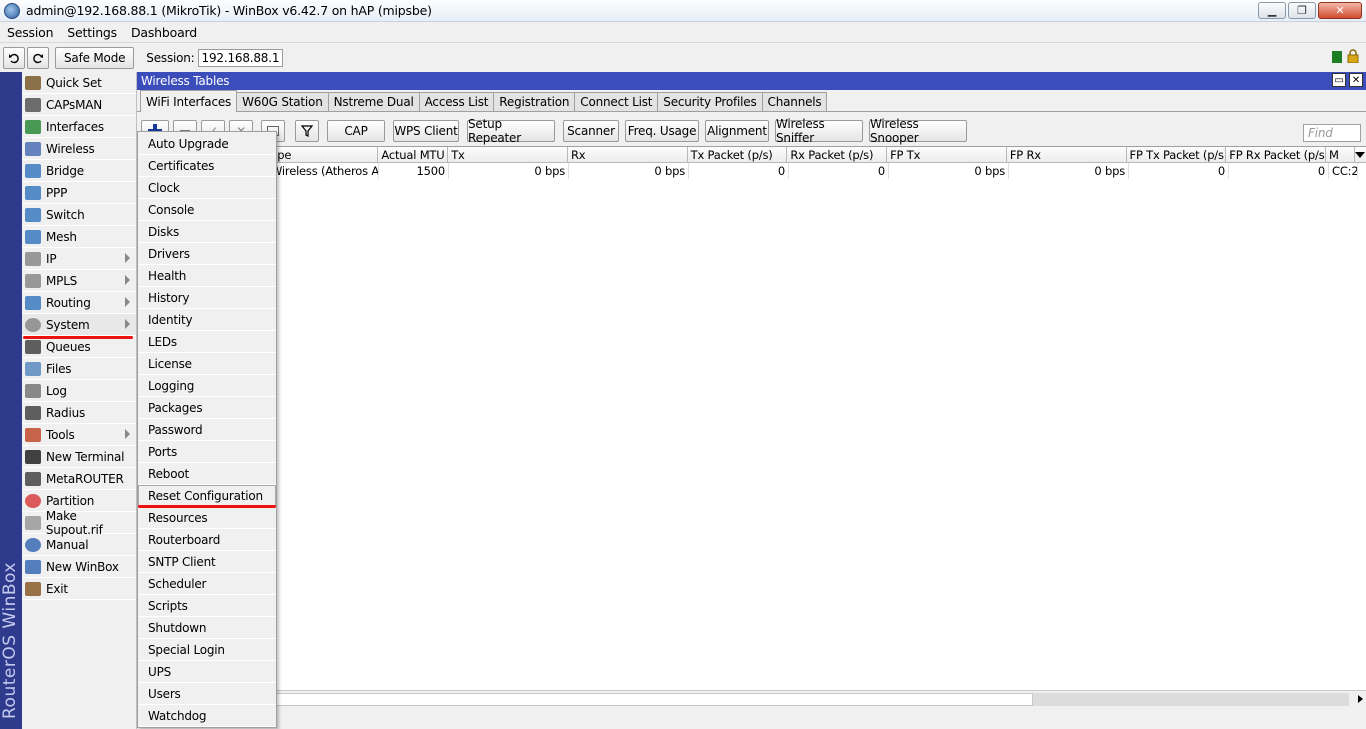 The width and height of the screenshot is (1366, 729). I want to click on filter-button, so click(307, 131).